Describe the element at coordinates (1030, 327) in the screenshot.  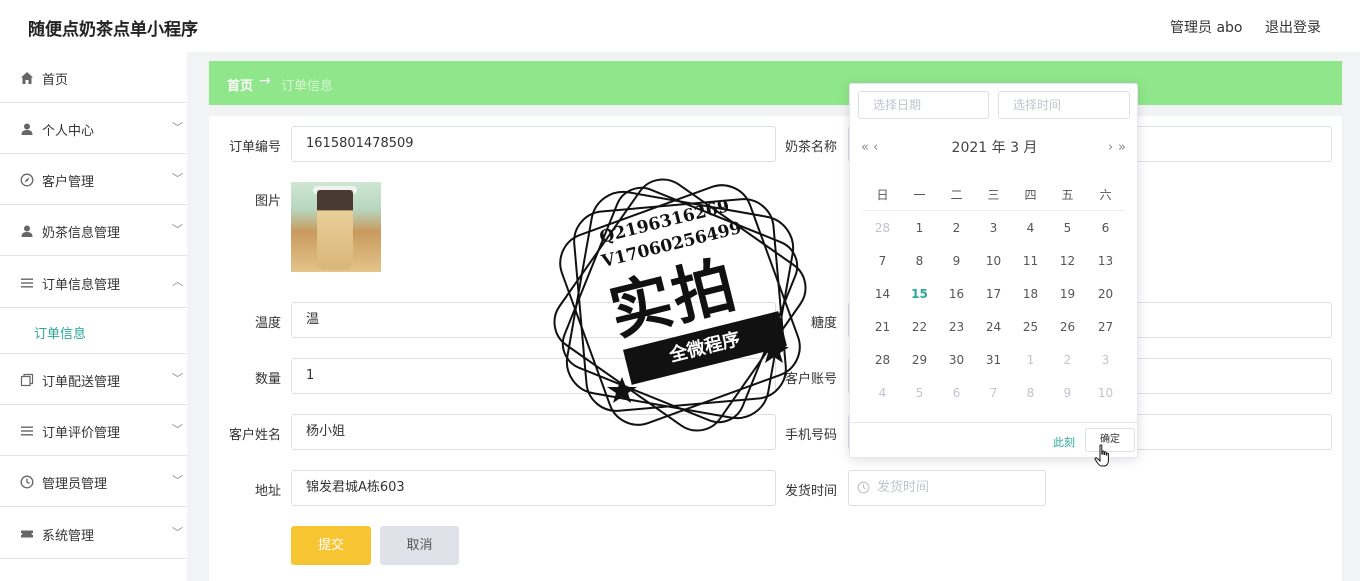
I see `calendar-day: 25` at that location.